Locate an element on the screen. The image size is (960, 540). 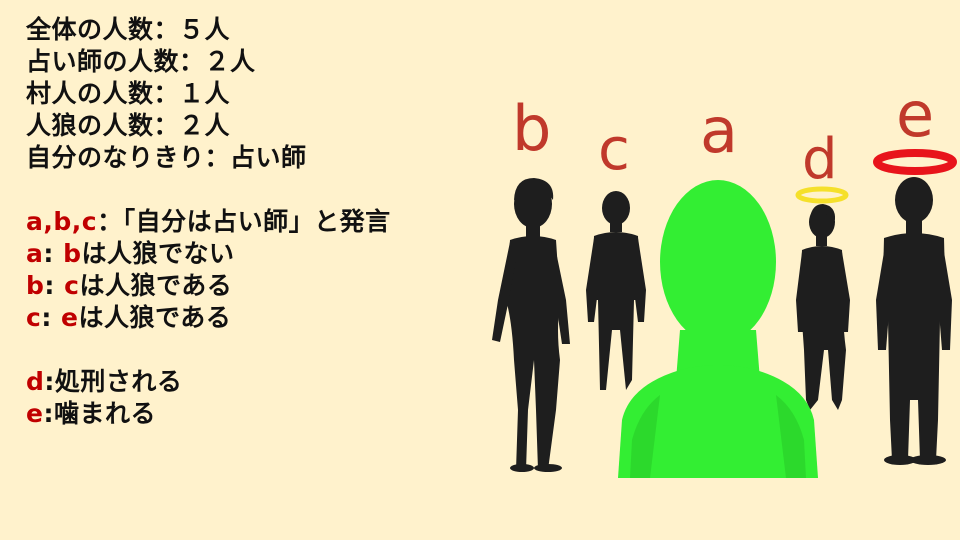
event-d-line: d:処刑される is located at coordinates (261, 382).